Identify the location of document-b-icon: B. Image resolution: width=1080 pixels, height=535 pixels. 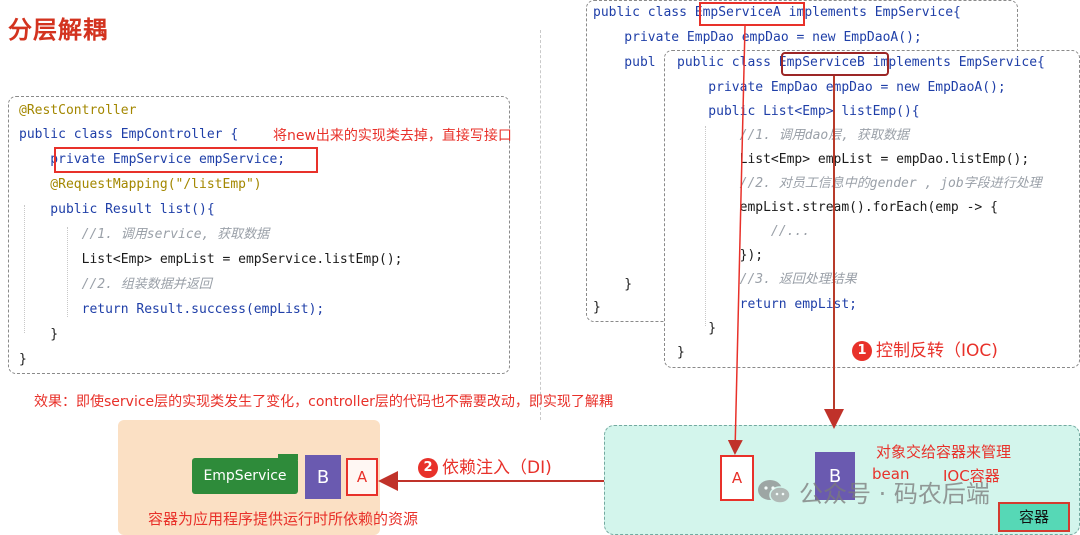
(323, 477).